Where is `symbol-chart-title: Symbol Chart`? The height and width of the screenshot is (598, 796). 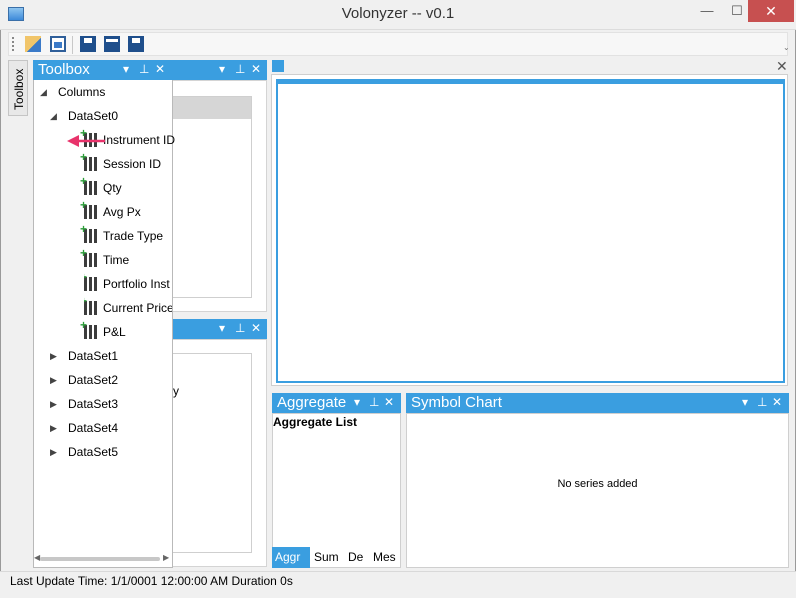
symbol-chart-title: Symbol Chart is located at coordinates (456, 402).